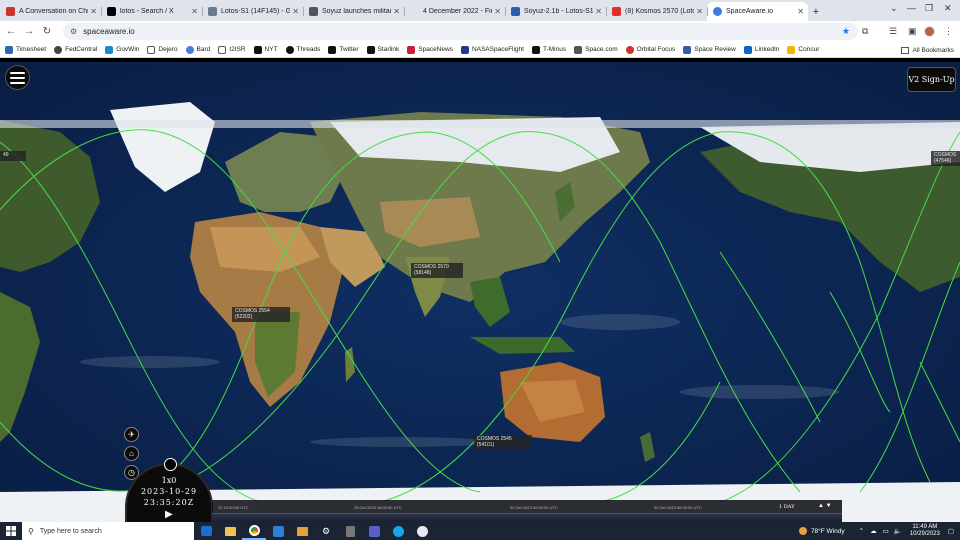 The height and width of the screenshot is (540, 960). I want to click on tab-3: Soyuz launches military ✕, so click(353, 11).